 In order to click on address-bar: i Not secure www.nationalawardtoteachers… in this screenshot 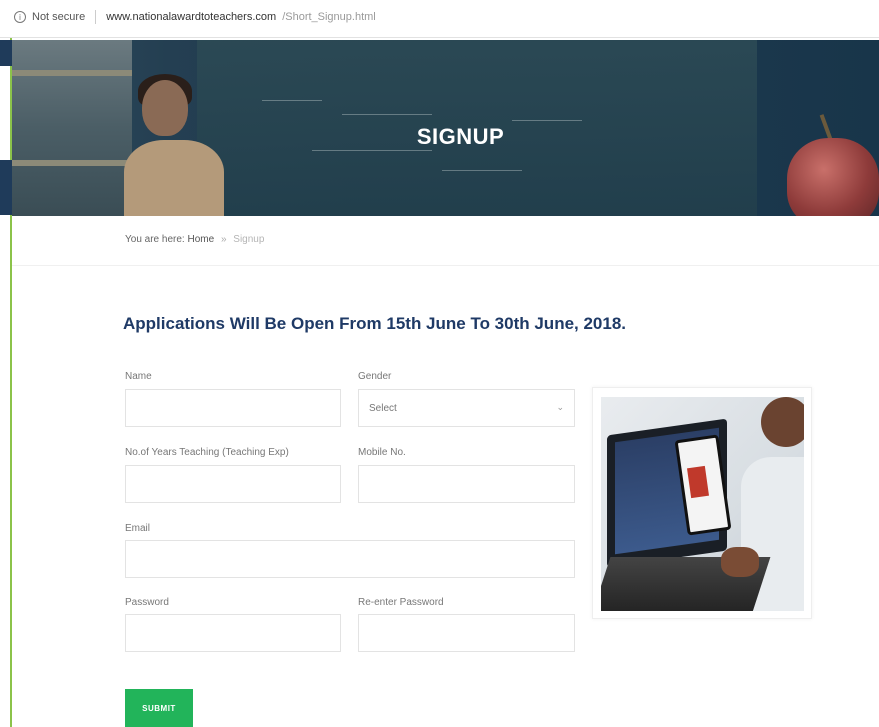, I will do `click(439, 19)`.